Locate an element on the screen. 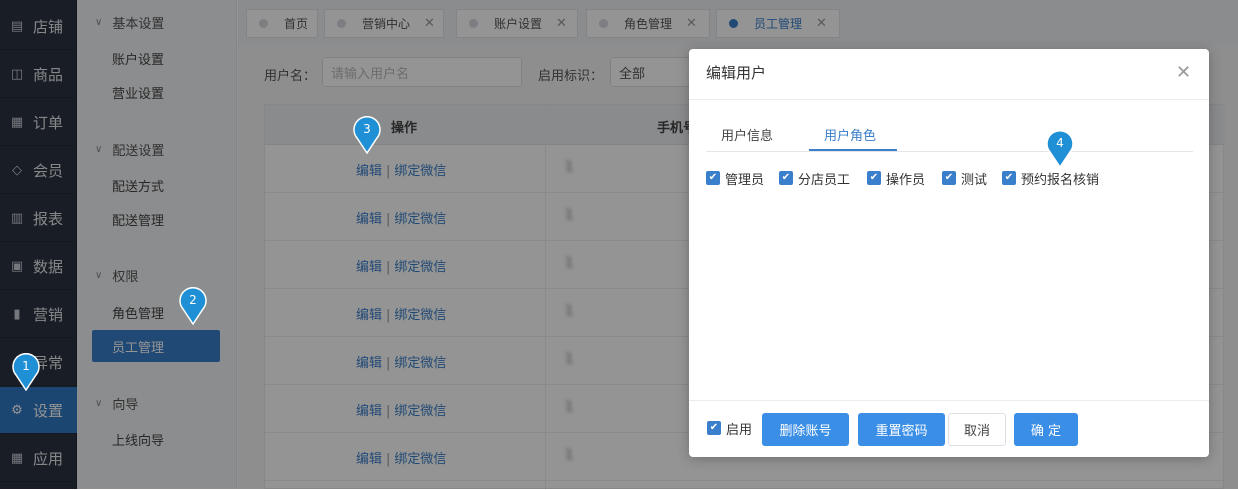 The height and width of the screenshot is (490, 1238). step-marker-2: 2 is located at coordinates (193, 306).